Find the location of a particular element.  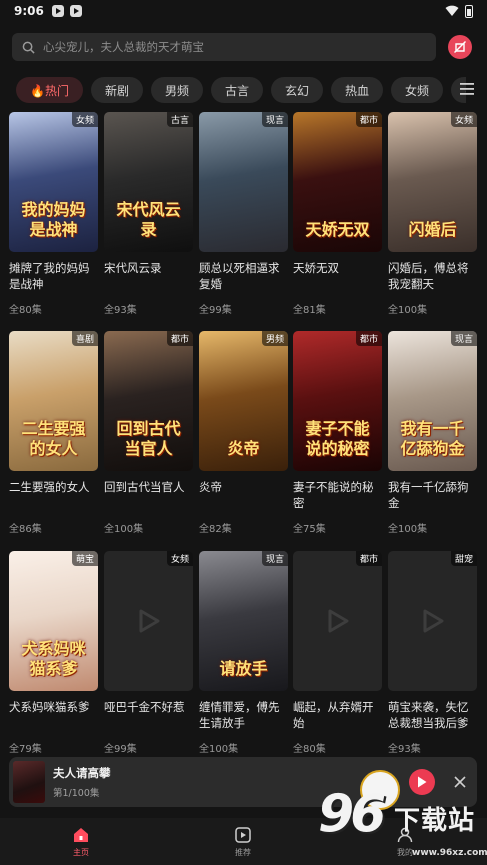

drama-card: 宋代风云录 古言 宋代风云录 全93集 is located at coordinates (148, 214).